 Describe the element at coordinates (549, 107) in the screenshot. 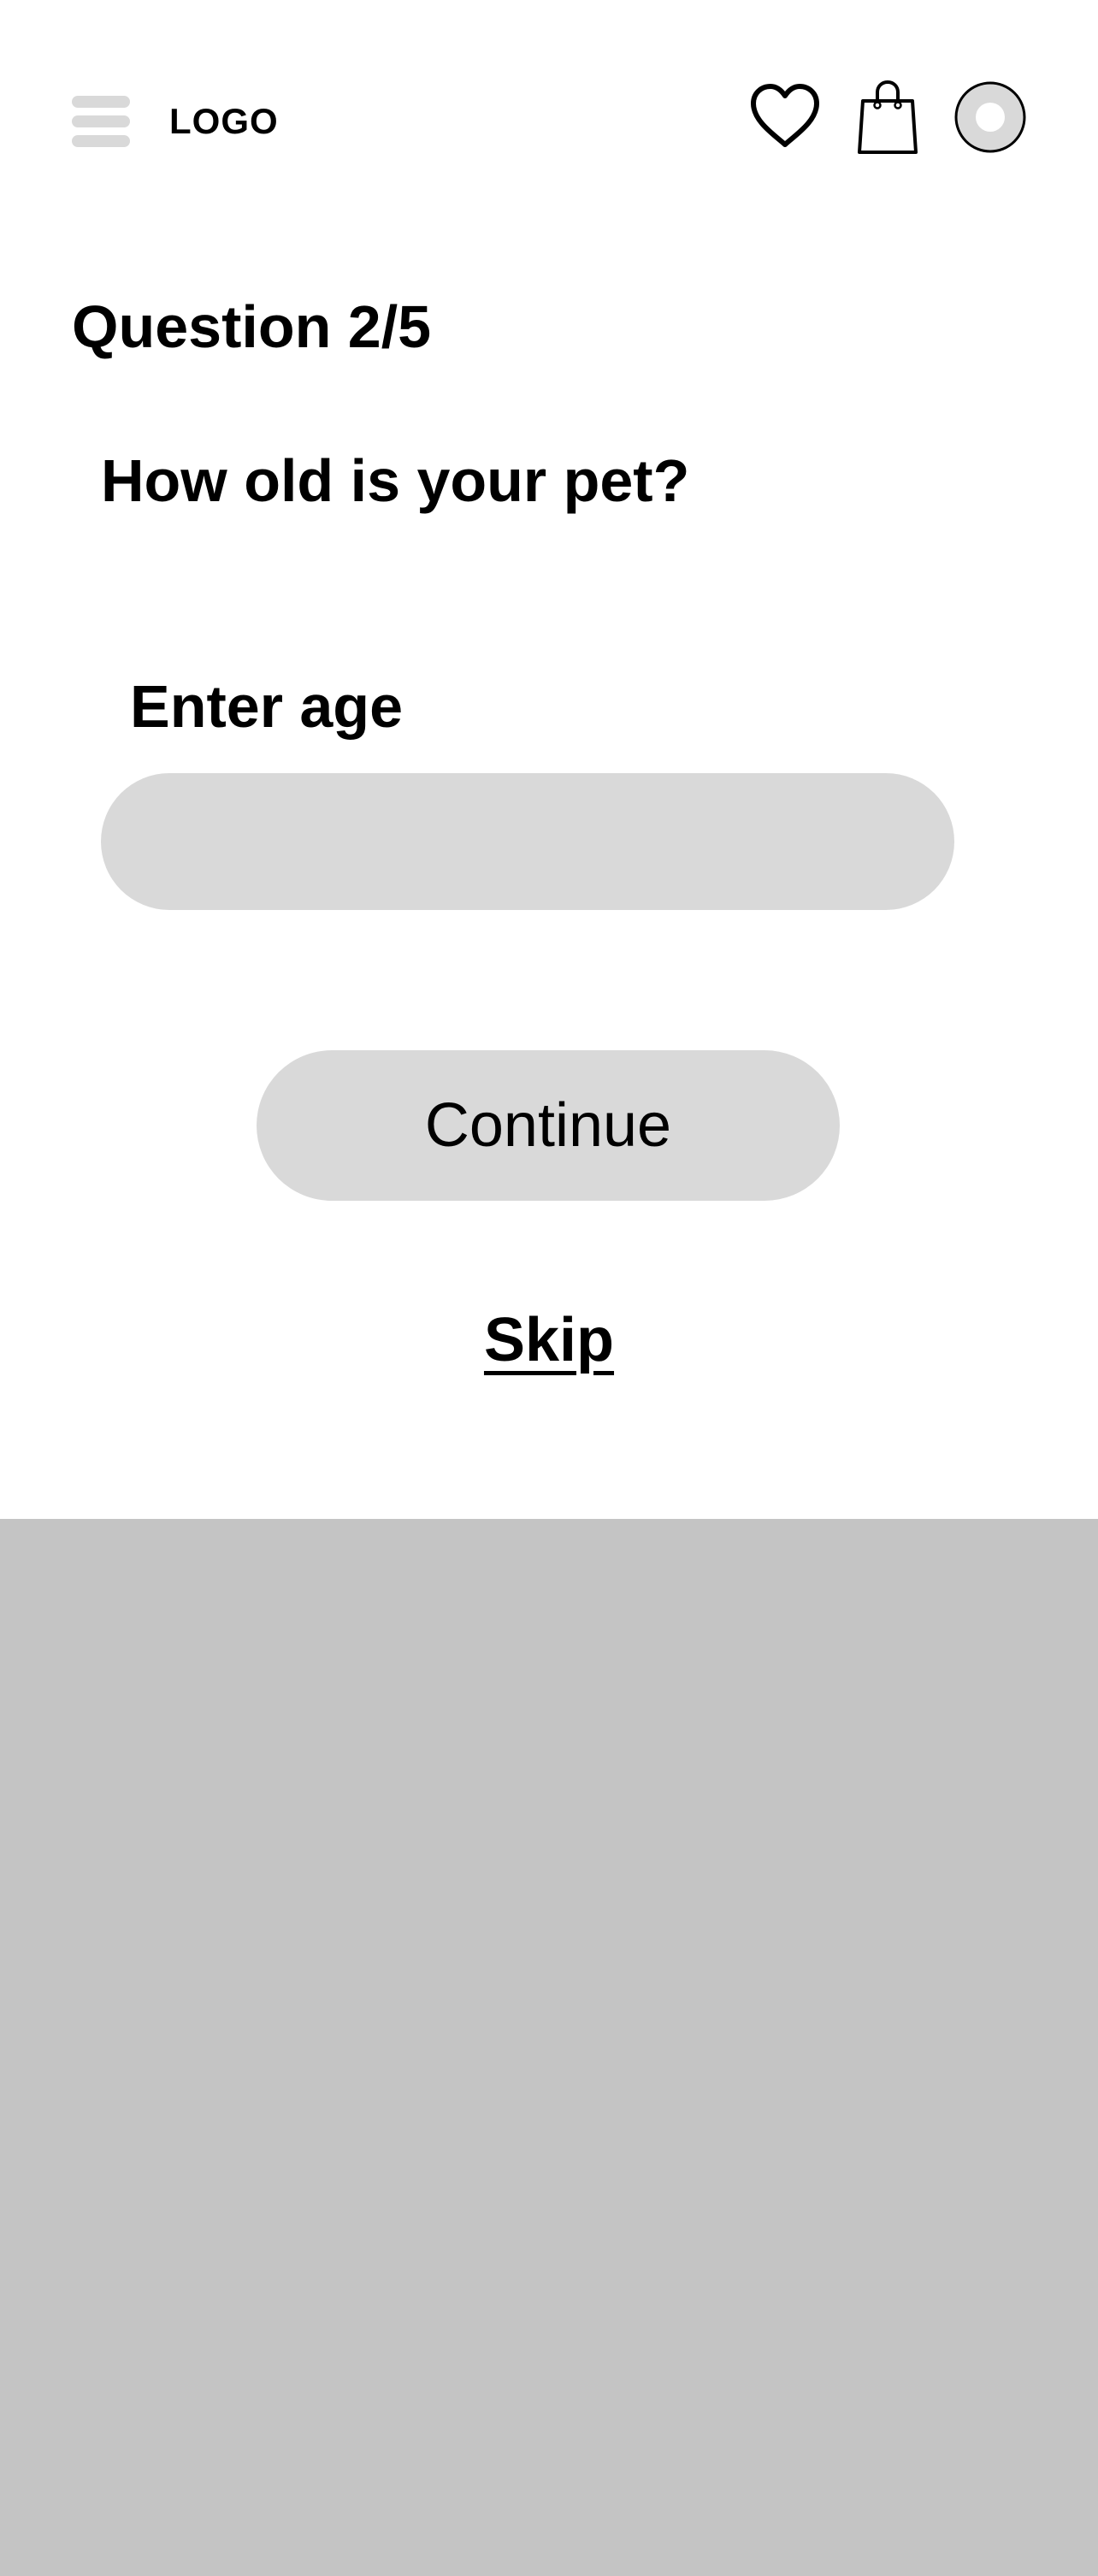

I see `top-navigation-bar: LOGO` at that location.